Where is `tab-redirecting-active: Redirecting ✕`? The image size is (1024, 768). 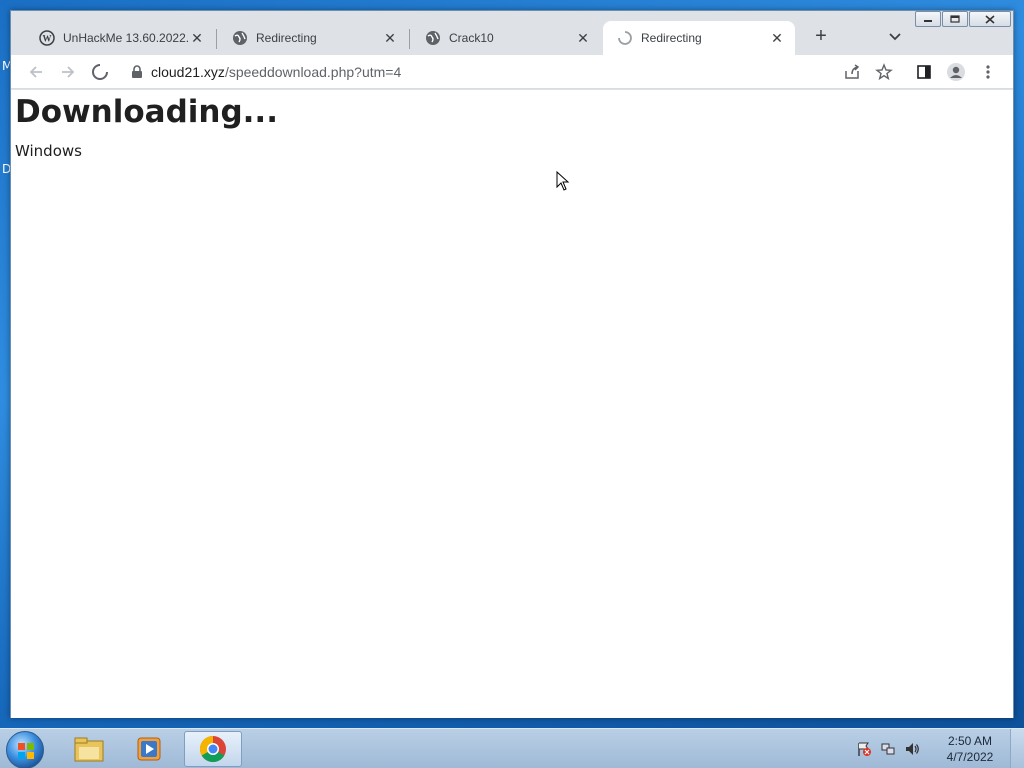 tab-redirecting-active: Redirecting ✕ is located at coordinates (699, 38).